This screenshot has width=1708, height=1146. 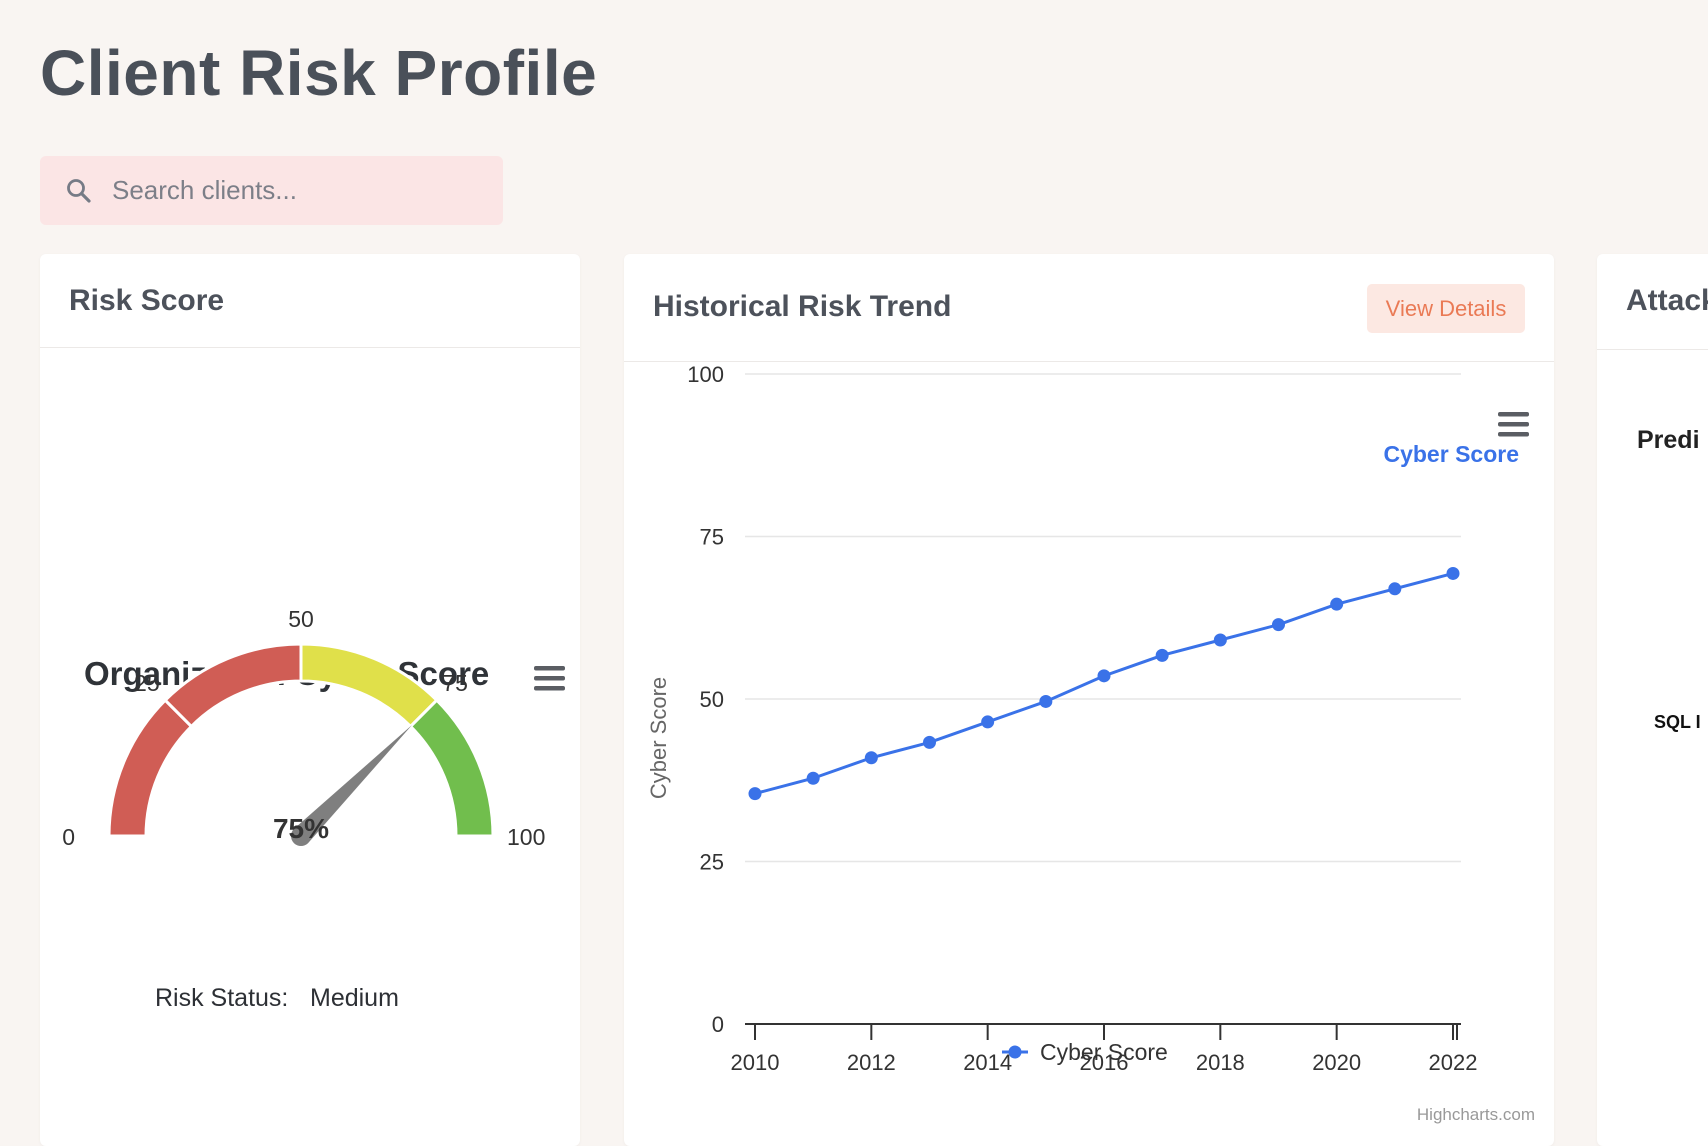 What do you see at coordinates (301, 828) in the screenshot?
I see `gauge-value-label: 75%` at bounding box center [301, 828].